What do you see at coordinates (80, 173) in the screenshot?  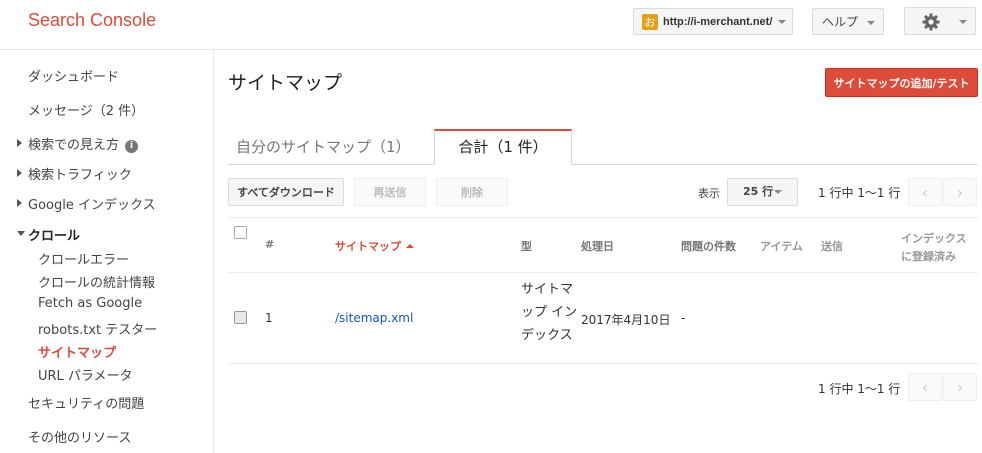 I see `sidebar-item-search-traffic: 検索トラフィック` at bounding box center [80, 173].